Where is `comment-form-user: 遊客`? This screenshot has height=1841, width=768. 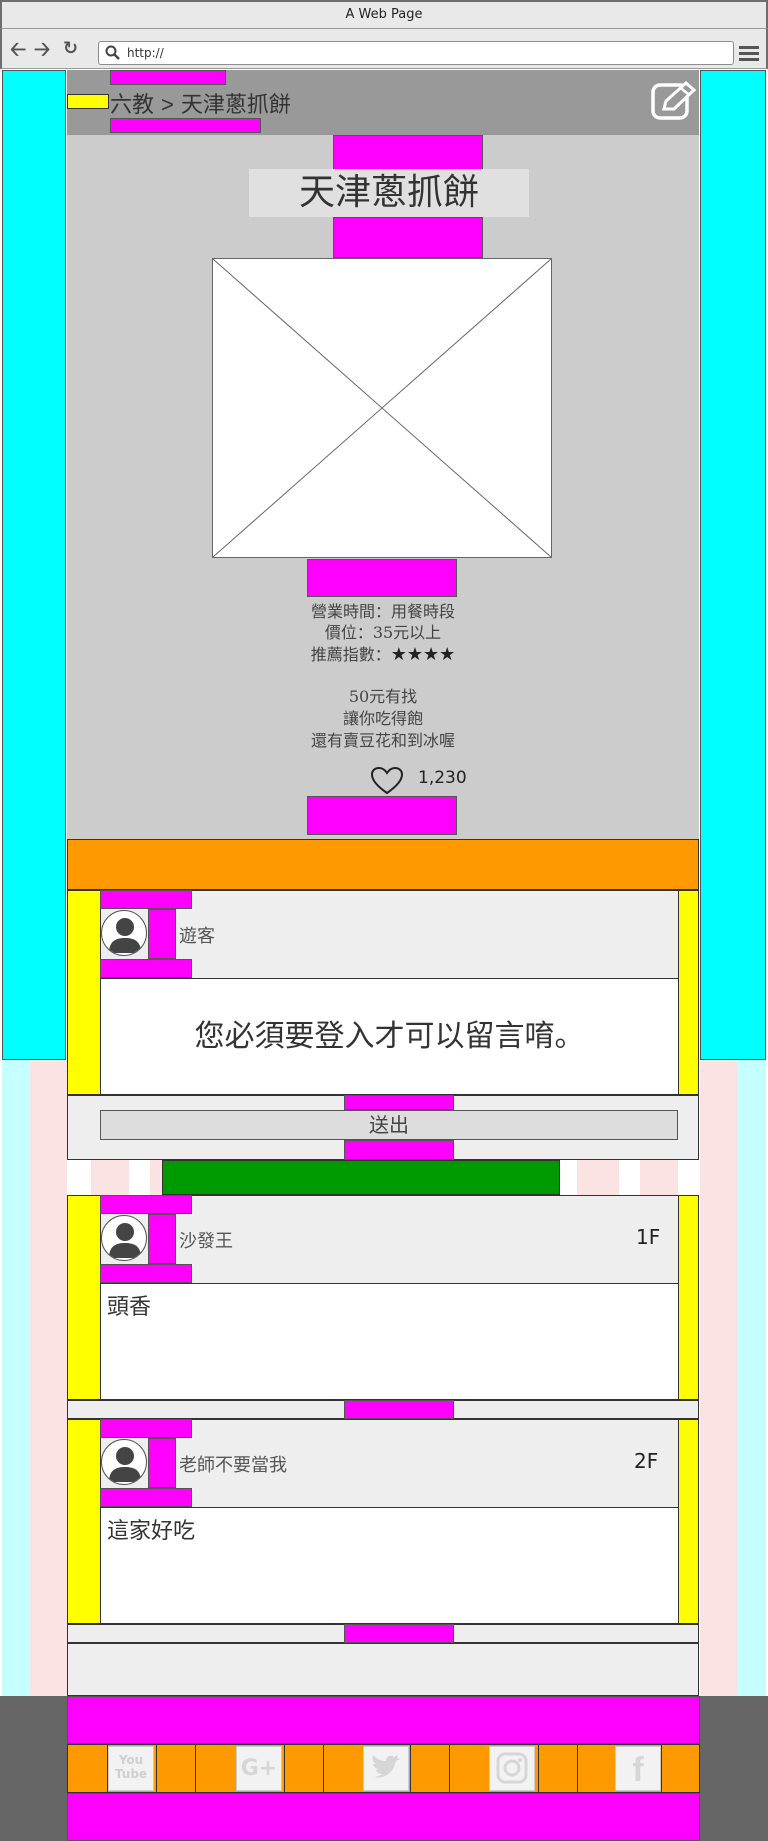
comment-form-user: 遊客 is located at coordinates (197, 936).